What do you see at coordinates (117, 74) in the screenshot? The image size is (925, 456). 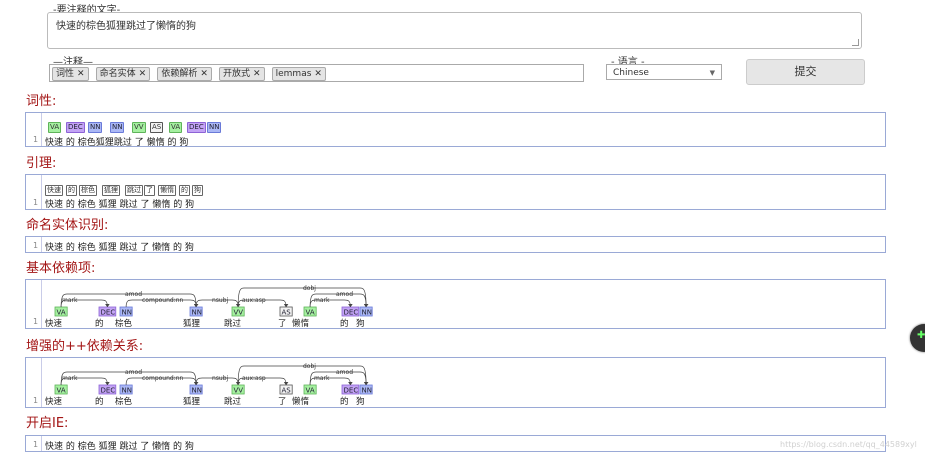 I see `annotator-tag-label: 命名实体` at bounding box center [117, 74].